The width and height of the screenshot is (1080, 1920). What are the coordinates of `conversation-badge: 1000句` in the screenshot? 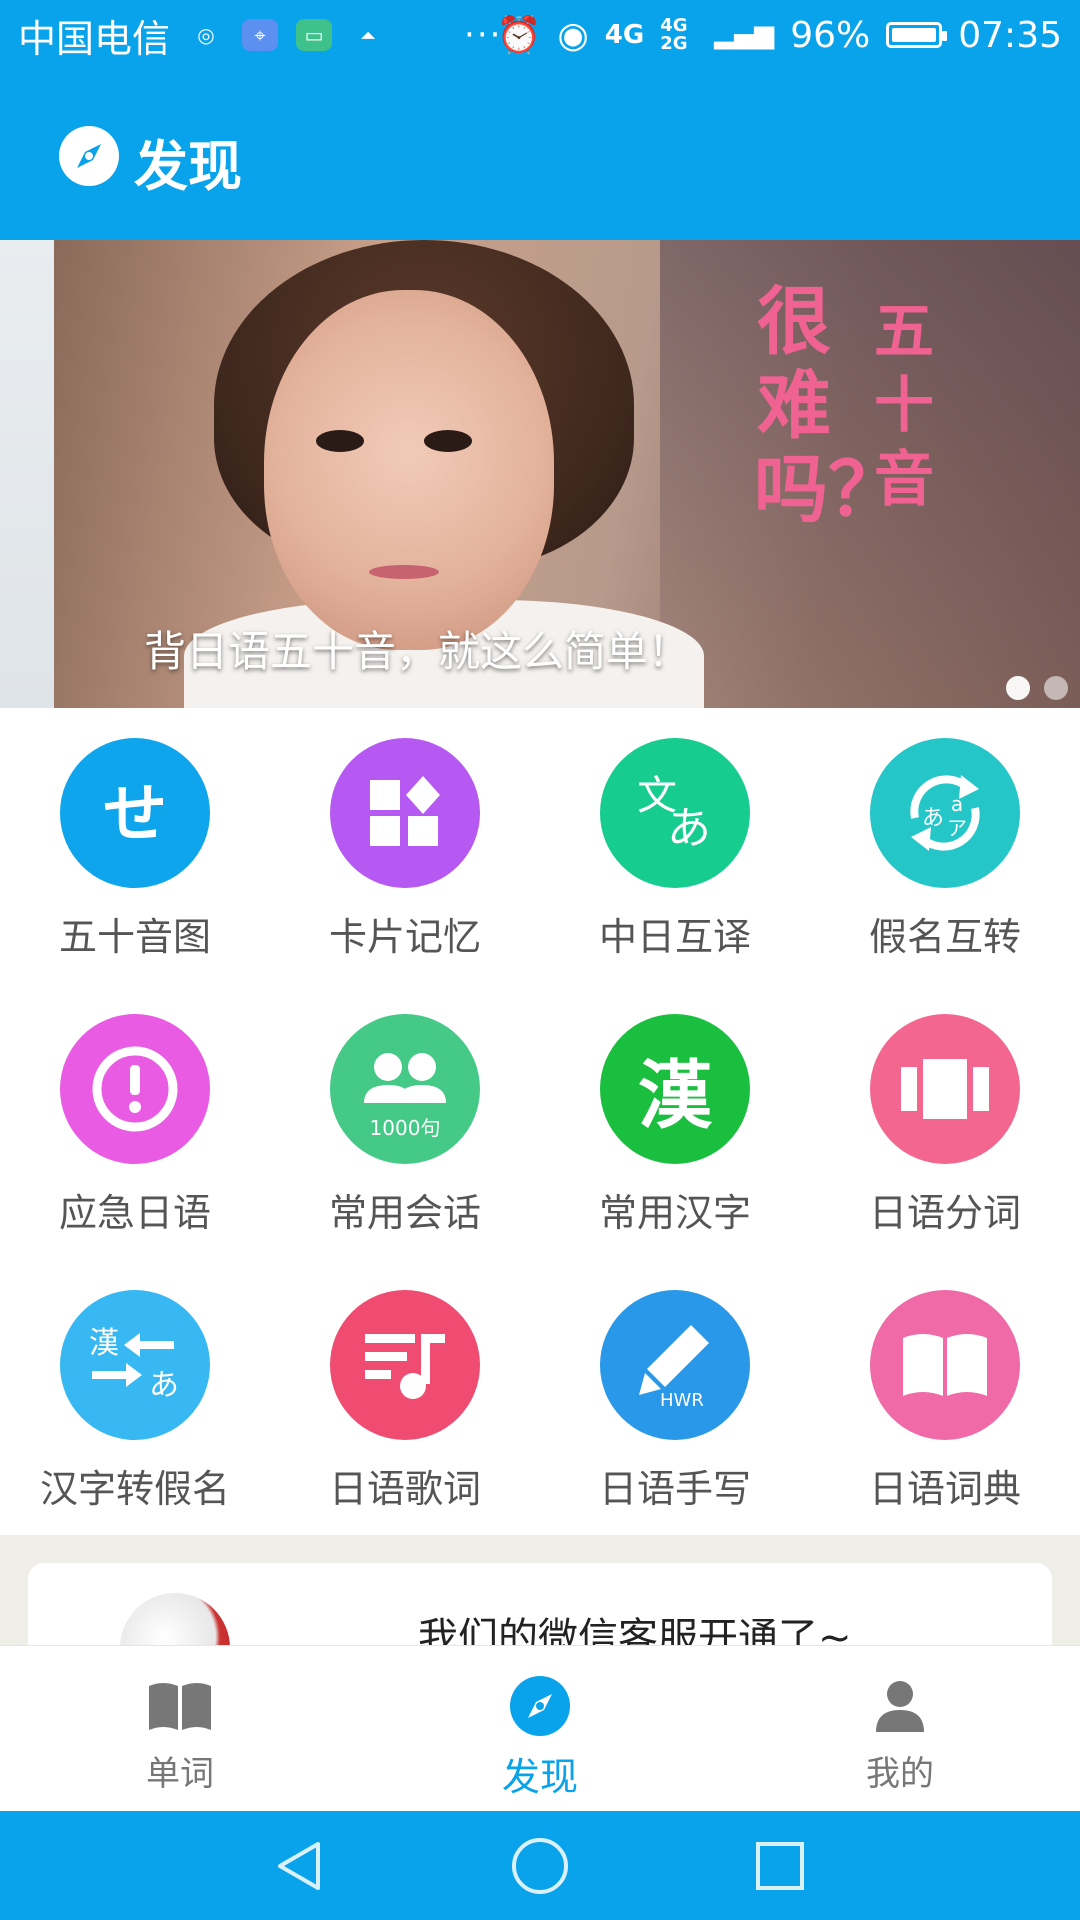 It's located at (405, 1128).